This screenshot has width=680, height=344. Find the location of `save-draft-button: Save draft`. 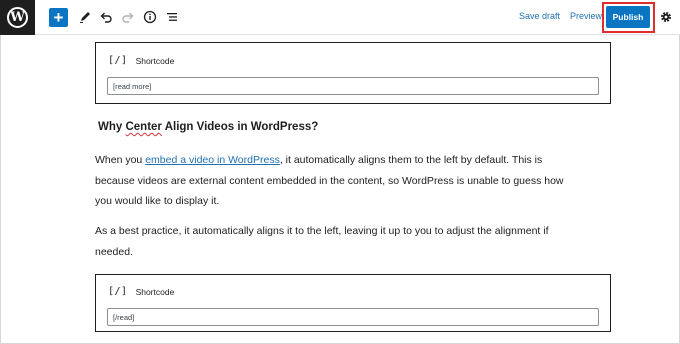

save-draft-button: Save draft is located at coordinates (539, 16).